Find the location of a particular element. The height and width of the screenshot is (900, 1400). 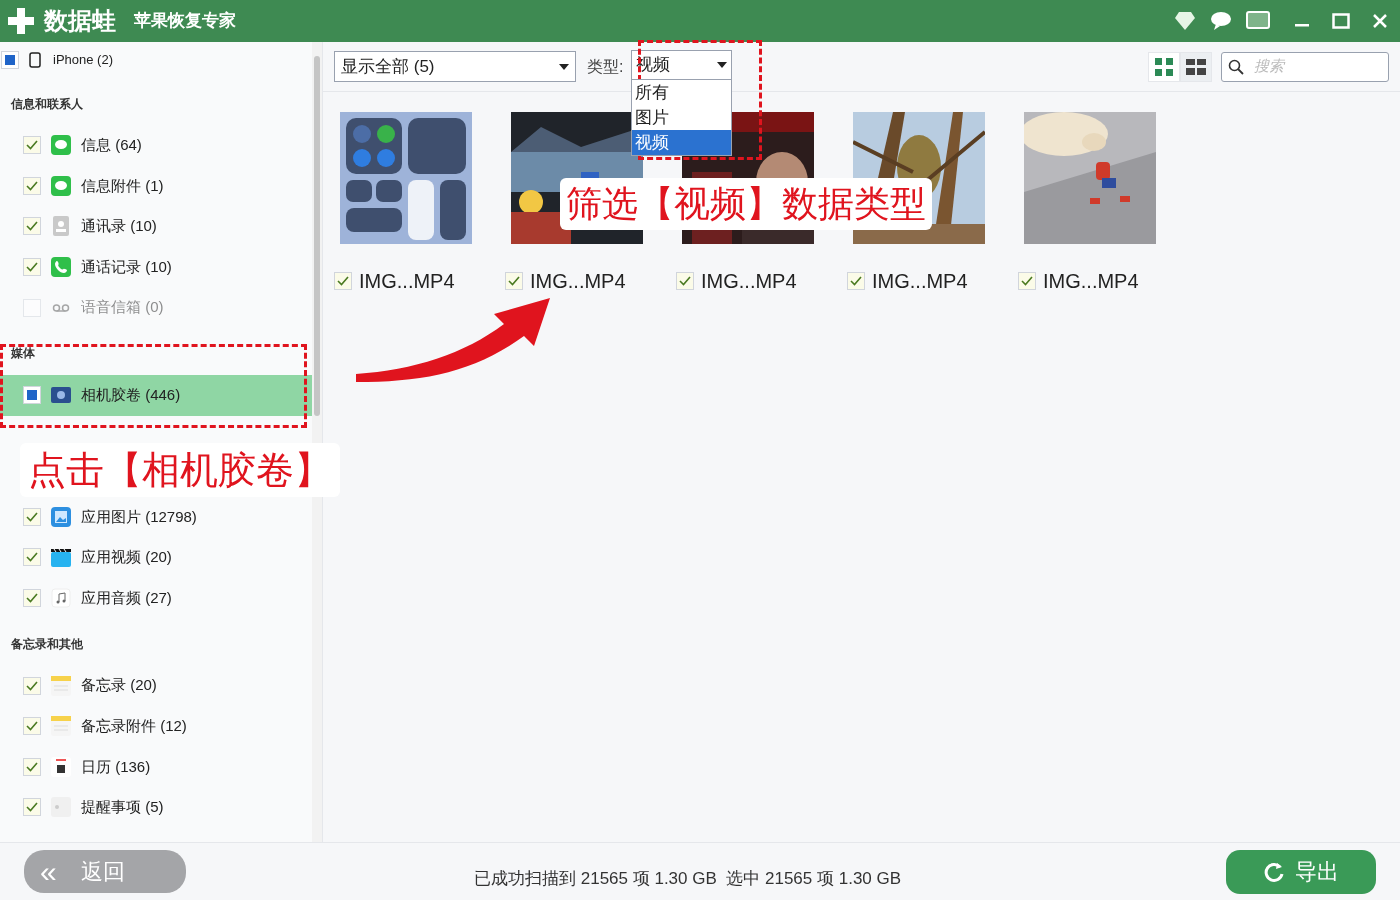

close-icon is located at coordinates (1380, 21).